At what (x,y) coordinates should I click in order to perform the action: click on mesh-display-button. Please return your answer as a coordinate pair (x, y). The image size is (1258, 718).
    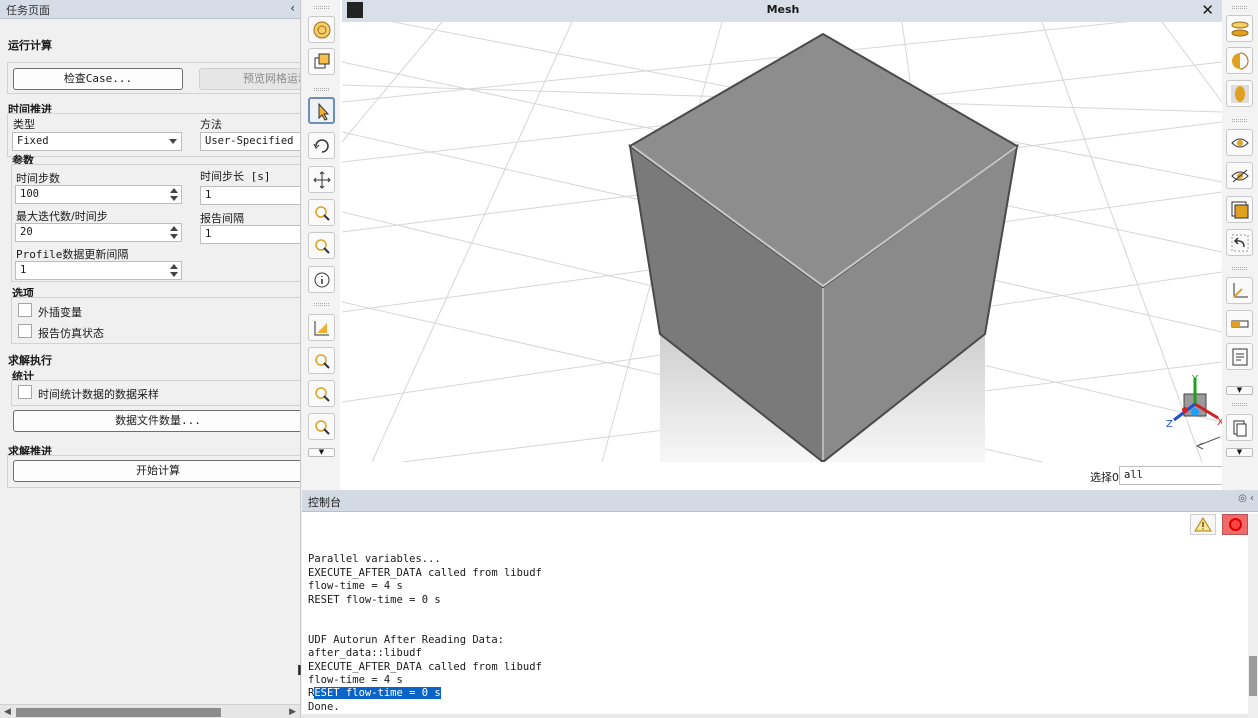
    Looking at the image, I should click on (321, 29).